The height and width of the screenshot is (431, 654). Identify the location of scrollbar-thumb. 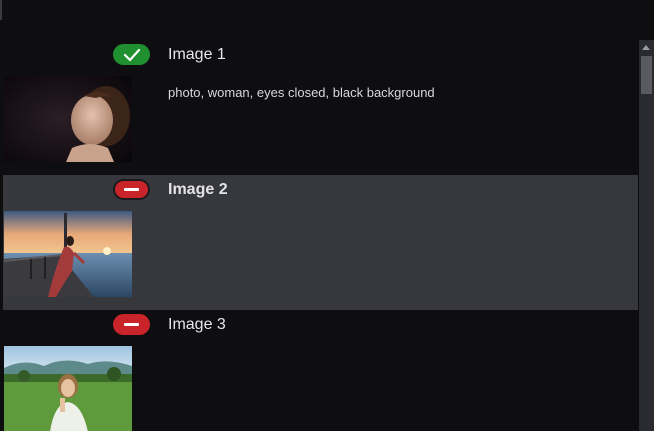
(646, 75).